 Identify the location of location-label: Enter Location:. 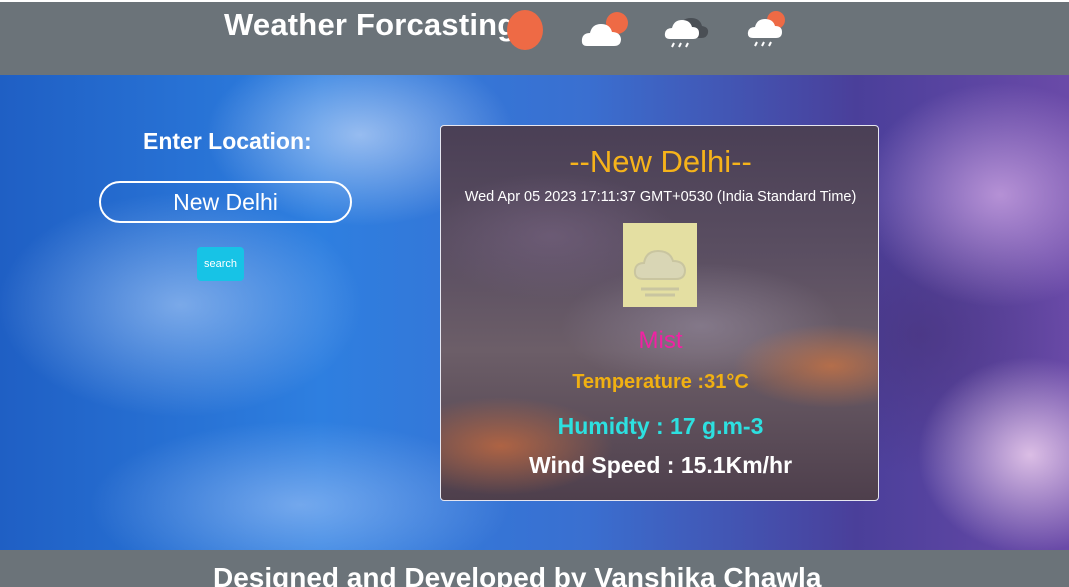
(227, 141).